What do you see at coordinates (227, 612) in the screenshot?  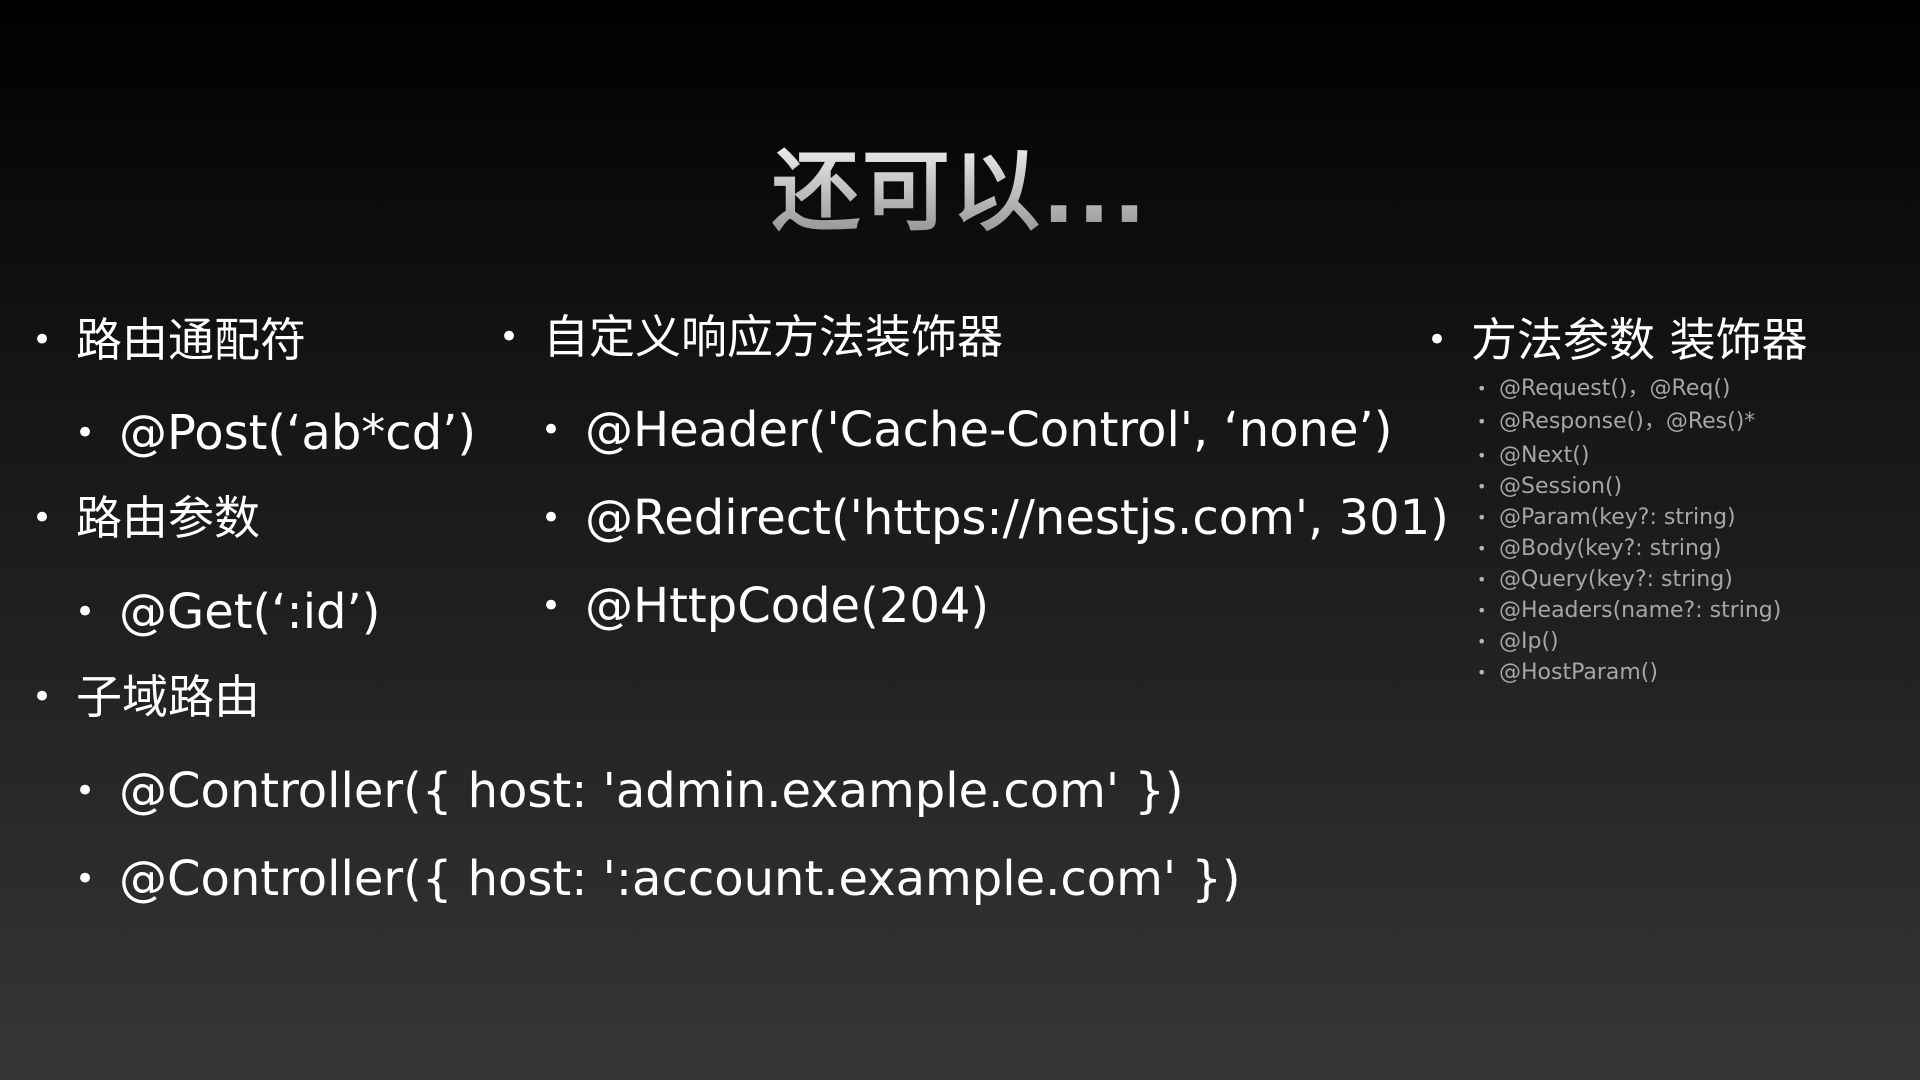 I see `bullet-get-id-example: @Get(‘:id’)` at bounding box center [227, 612].